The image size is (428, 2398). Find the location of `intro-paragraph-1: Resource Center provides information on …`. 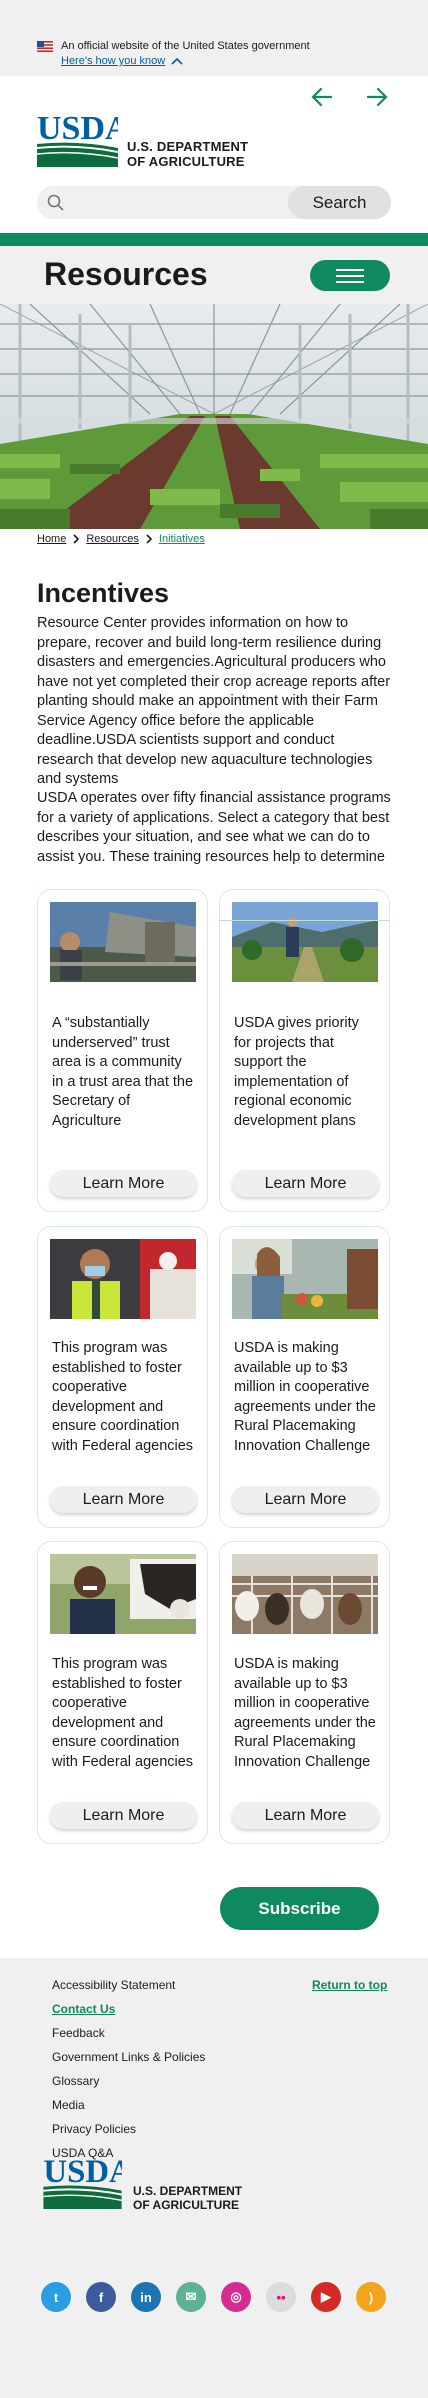

intro-paragraph-1: Resource Center provides information on … is located at coordinates (214, 701).